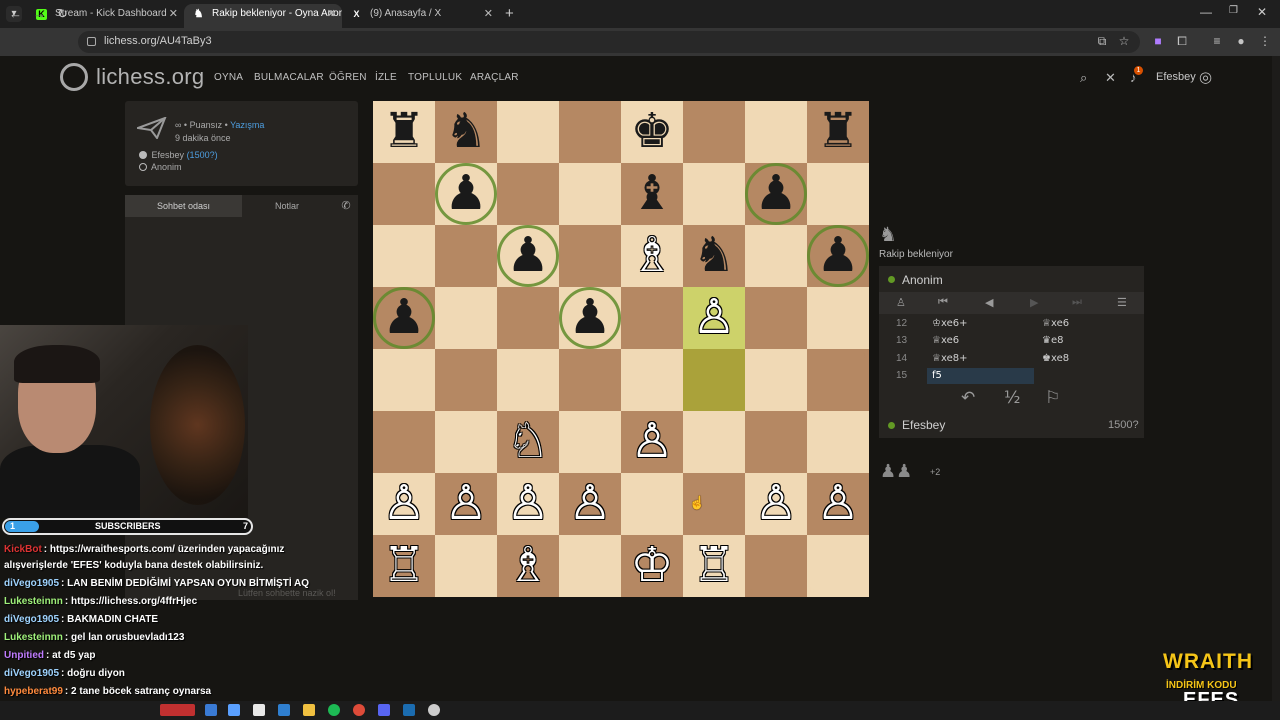  What do you see at coordinates (1262, 12) in the screenshot?
I see `close-window-icon: ✕` at bounding box center [1262, 12].